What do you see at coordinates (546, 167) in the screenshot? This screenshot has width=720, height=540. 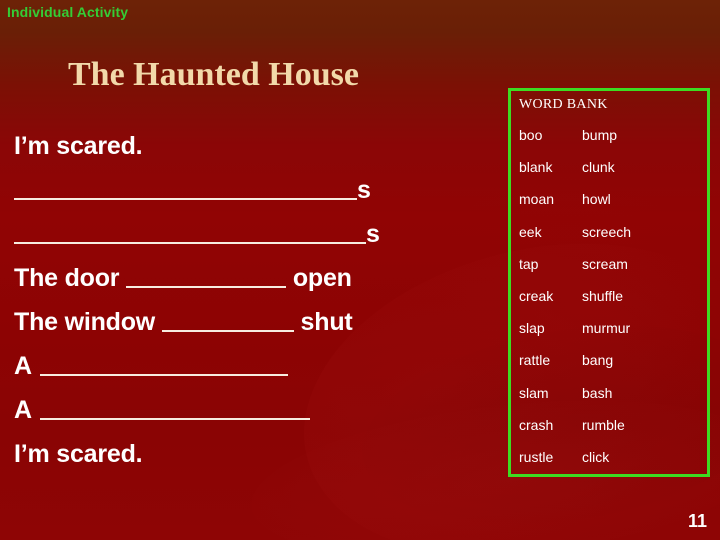 I see `word-bank-word: blank` at bounding box center [546, 167].